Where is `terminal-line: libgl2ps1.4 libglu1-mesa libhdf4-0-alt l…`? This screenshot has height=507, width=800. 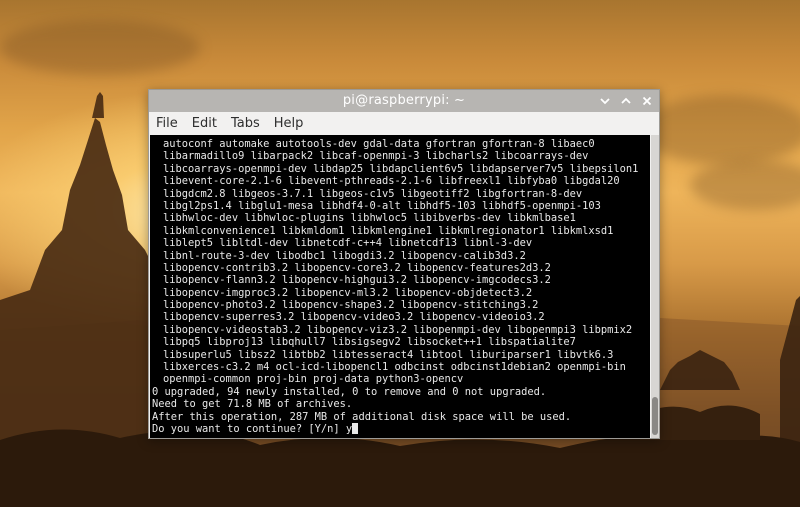 terminal-line: libgl2ps1.4 libglu1-mesa libhdf4-0-alt l… is located at coordinates (382, 205).